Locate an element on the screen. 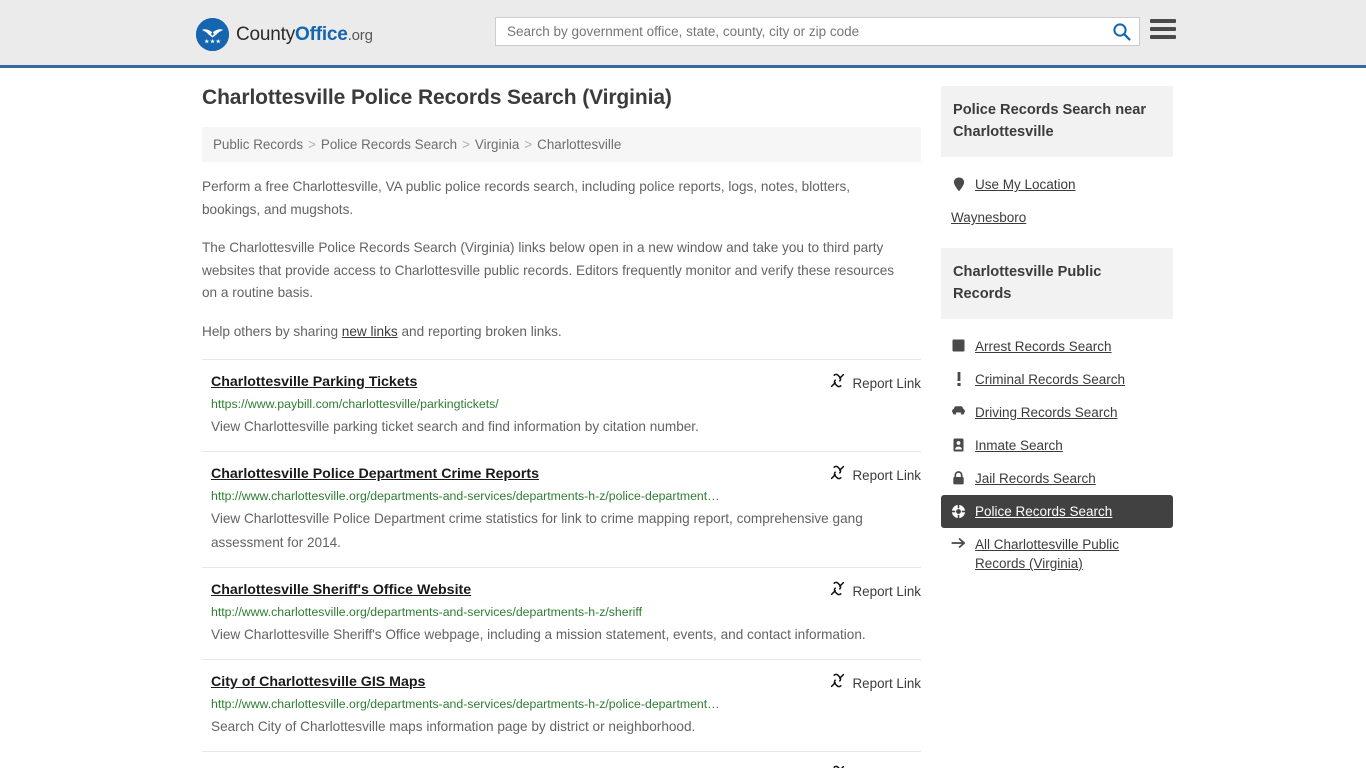 This screenshot has width=1366, height=768. search-bar is located at coordinates (817, 31).